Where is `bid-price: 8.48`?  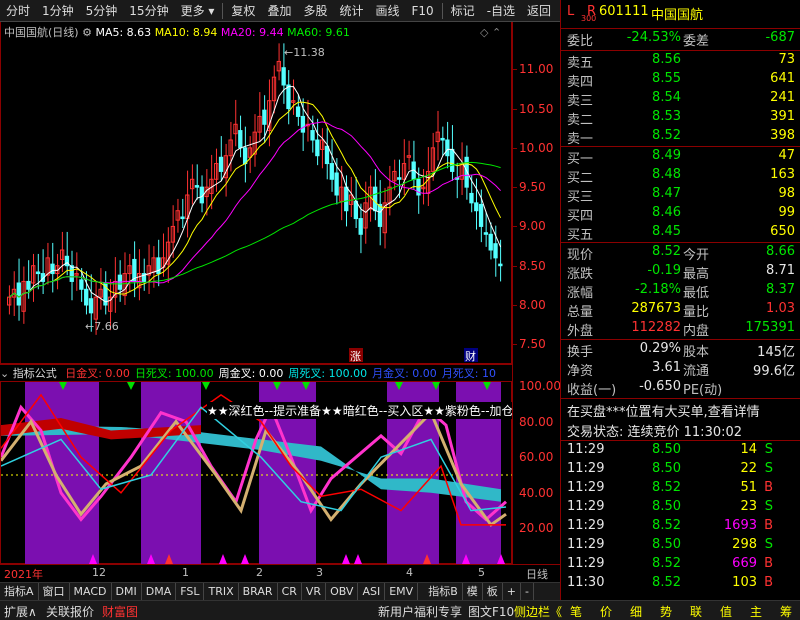
bid-price: 8.48 is located at coordinates (666, 174).